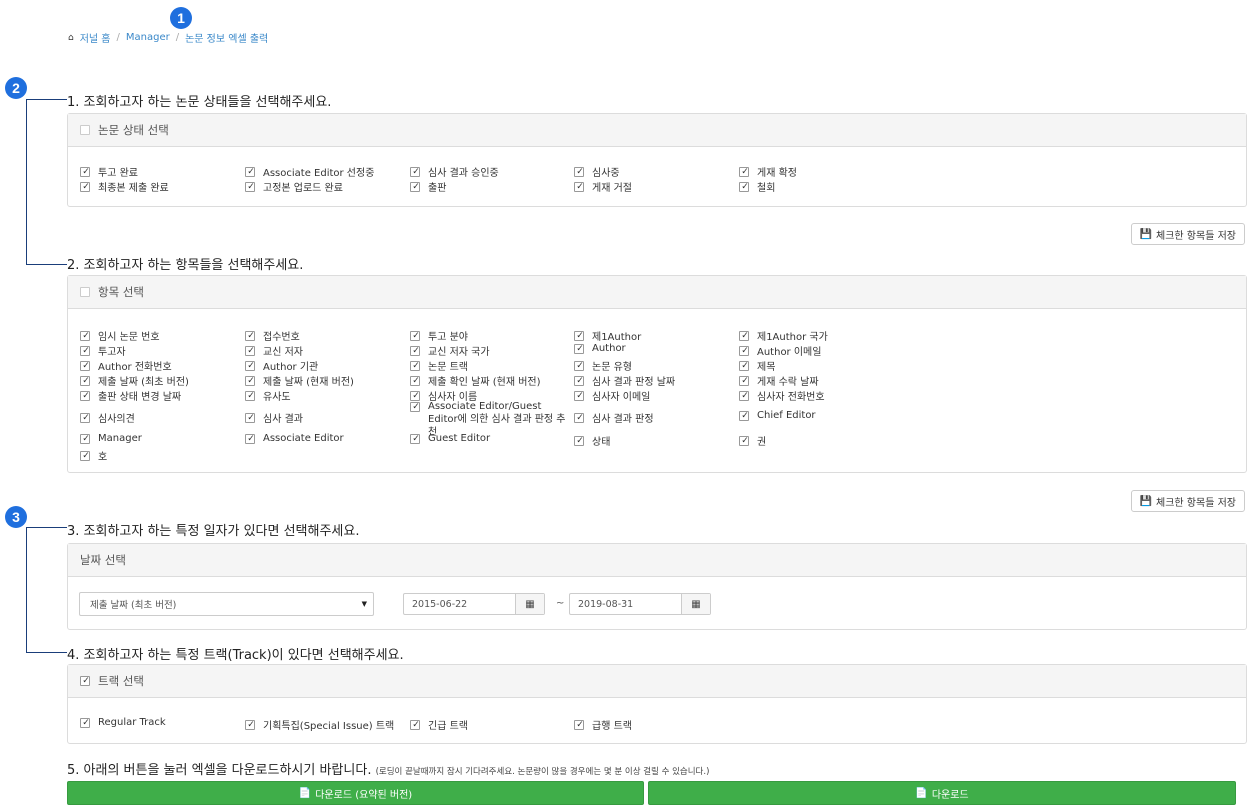  What do you see at coordinates (325, 335) in the screenshot?
I see `field-checkbox-item: 접수번호` at bounding box center [325, 335].